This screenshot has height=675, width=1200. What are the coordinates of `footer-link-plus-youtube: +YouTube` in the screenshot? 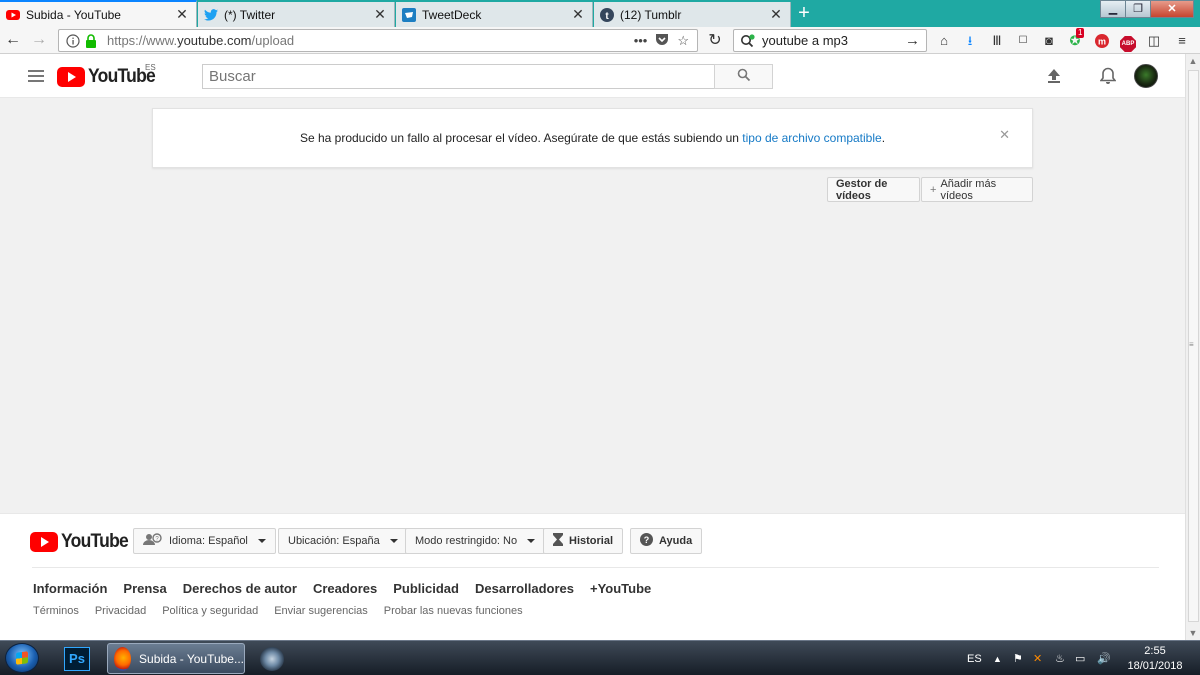 It's located at (620, 588).